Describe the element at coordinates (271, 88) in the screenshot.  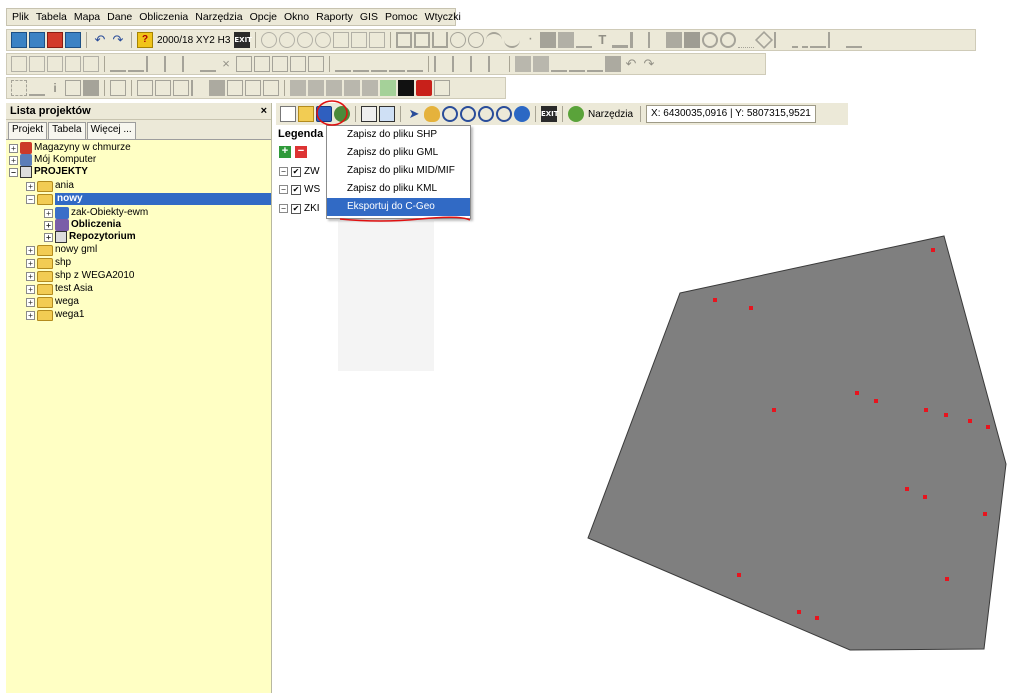
I see `cut-icon` at that location.